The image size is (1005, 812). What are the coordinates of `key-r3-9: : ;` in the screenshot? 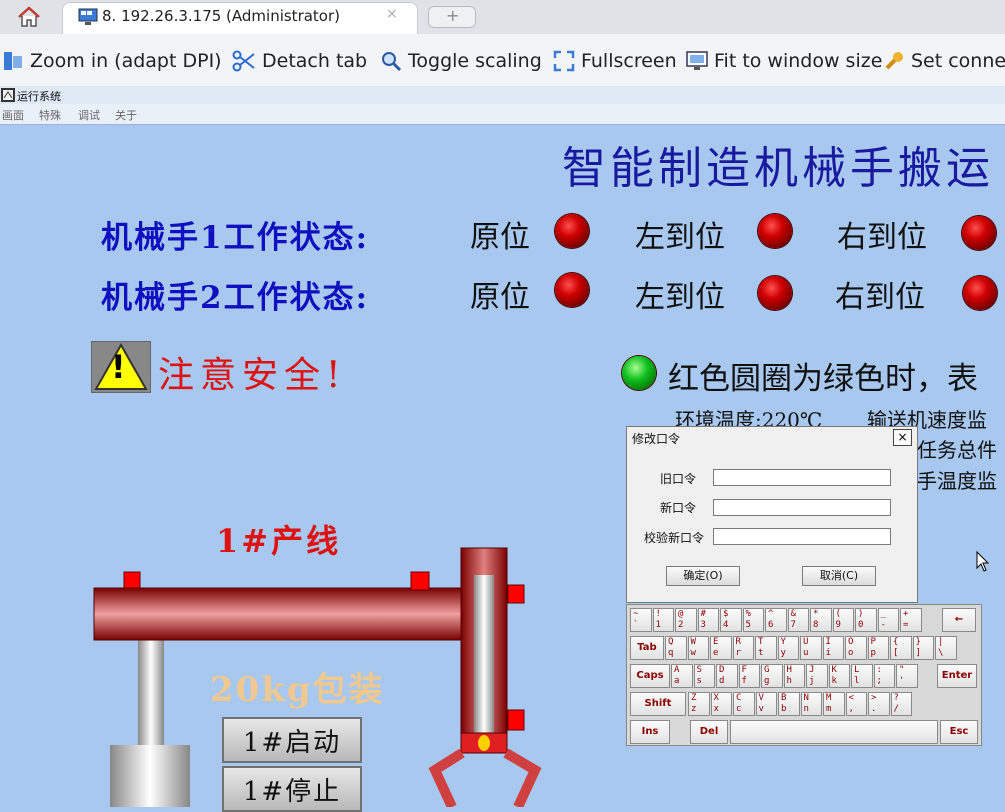 It's located at (884, 676).